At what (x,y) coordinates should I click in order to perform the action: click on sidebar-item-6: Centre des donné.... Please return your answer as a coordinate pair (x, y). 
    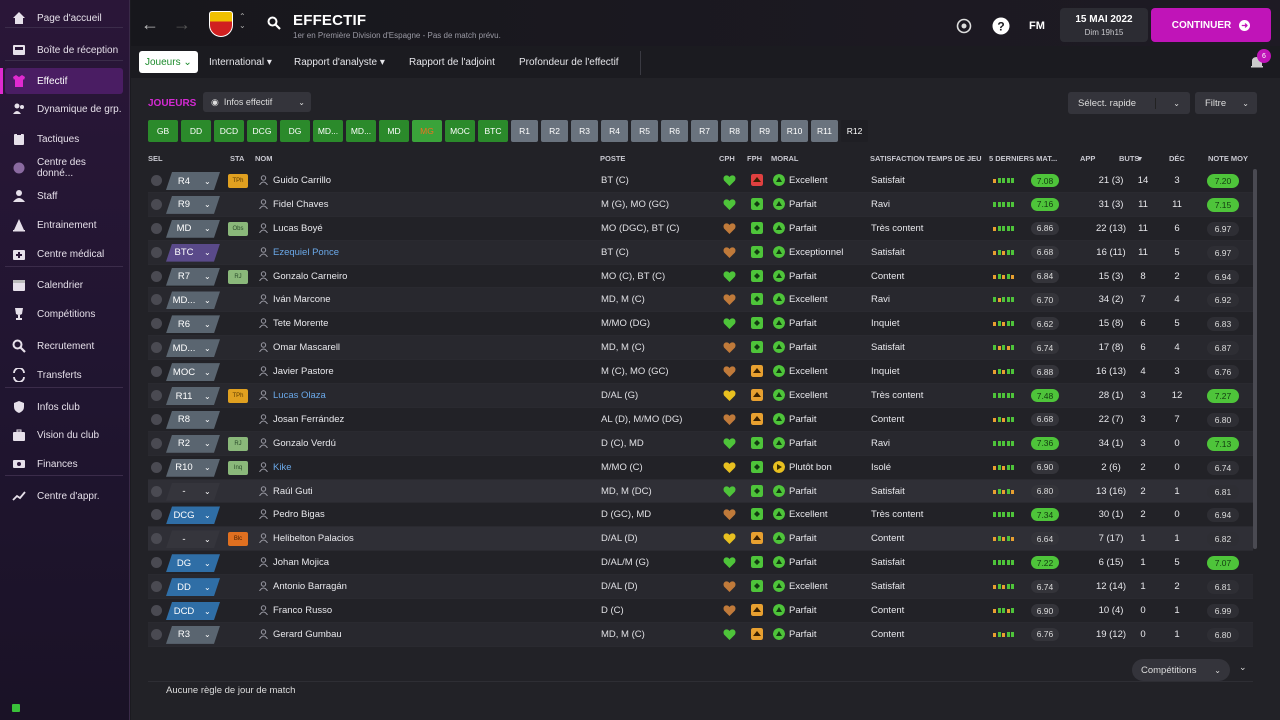
    Looking at the image, I should click on (64, 168).